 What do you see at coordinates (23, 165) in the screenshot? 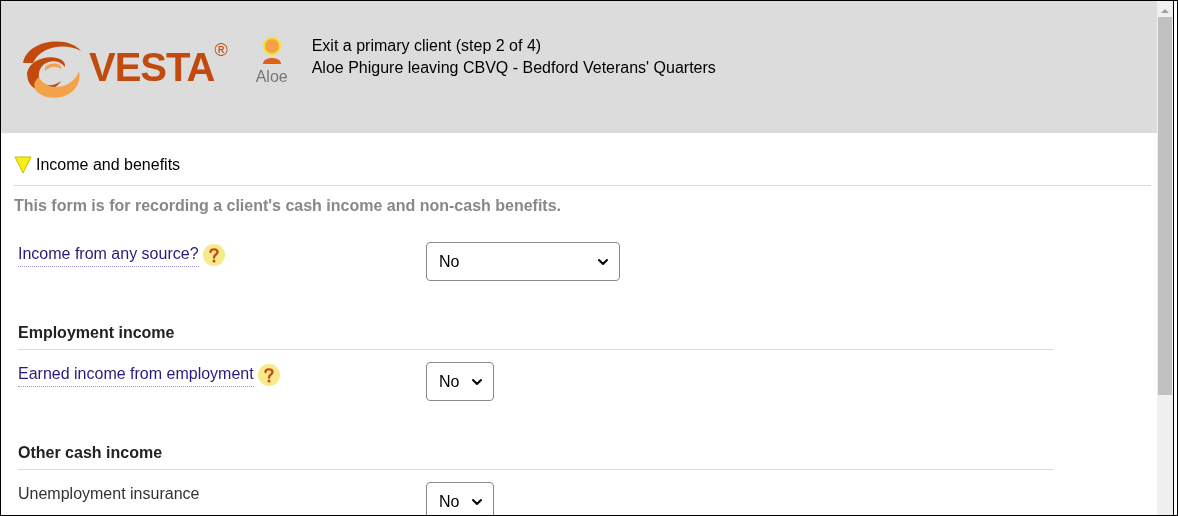
I see `collapse-triangle-icon` at bounding box center [23, 165].